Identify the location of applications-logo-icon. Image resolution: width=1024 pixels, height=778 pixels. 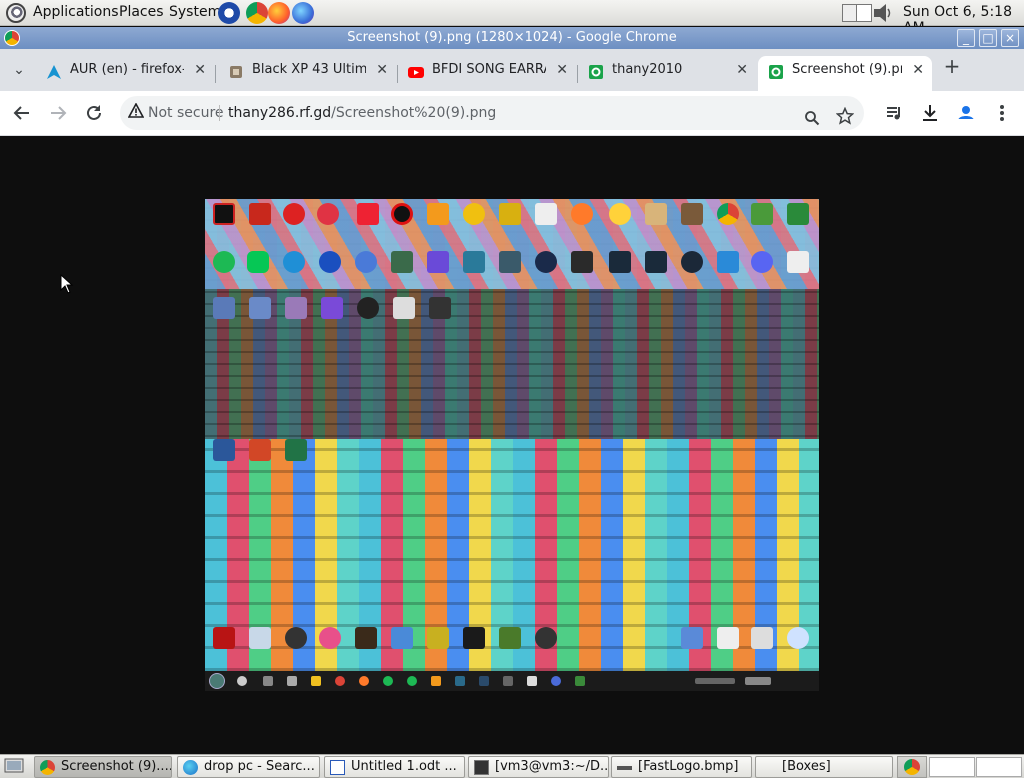
(16, 13).